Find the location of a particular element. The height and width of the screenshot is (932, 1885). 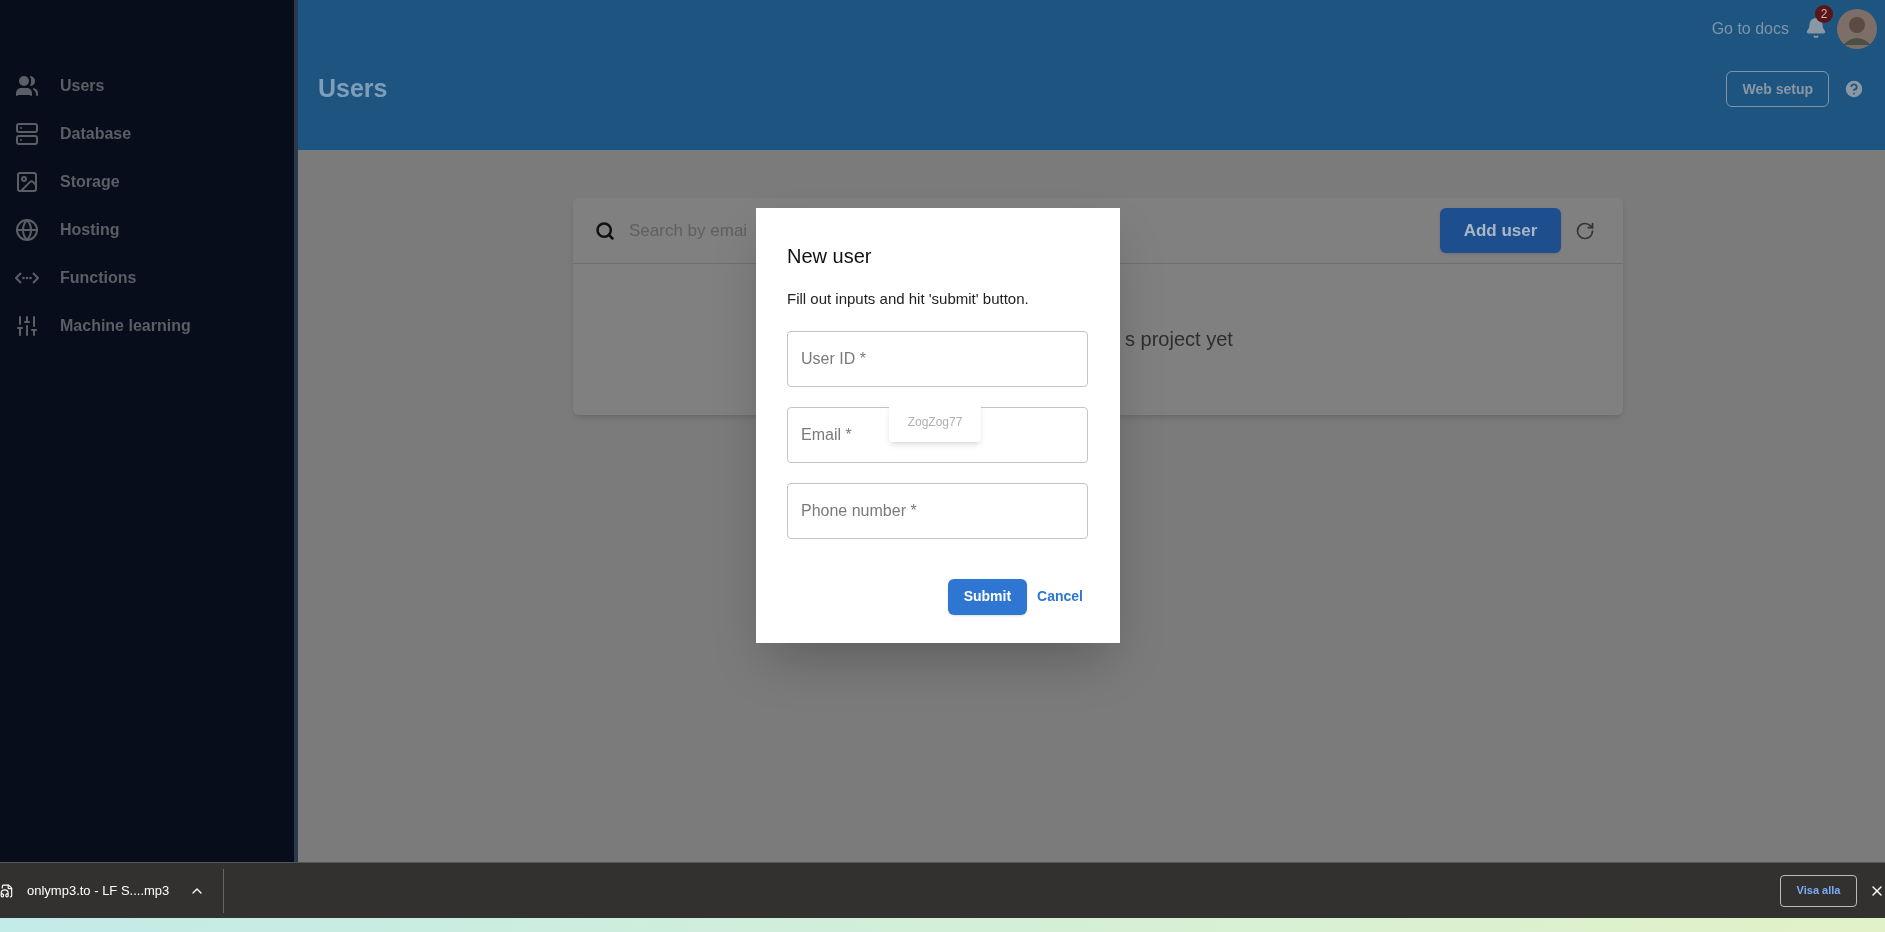

notification-badge: 2 is located at coordinates (1824, 14).